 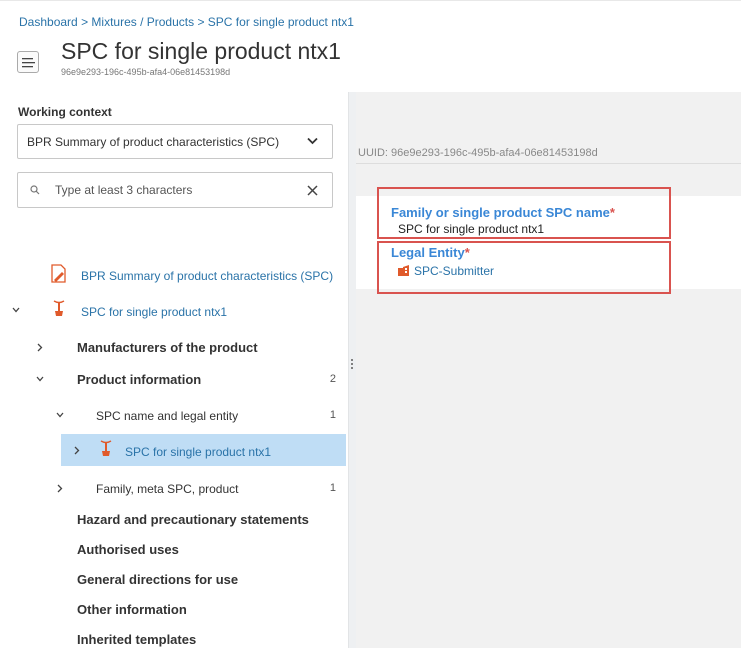 What do you see at coordinates (548, 163) in the screenshot?
I see `divider` at bounding box center [548, 163].